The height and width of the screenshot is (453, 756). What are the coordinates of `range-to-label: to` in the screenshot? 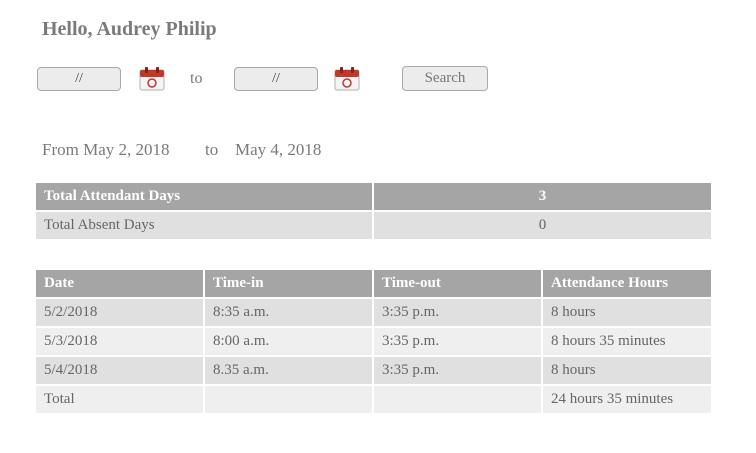 It's located at (212, 149).